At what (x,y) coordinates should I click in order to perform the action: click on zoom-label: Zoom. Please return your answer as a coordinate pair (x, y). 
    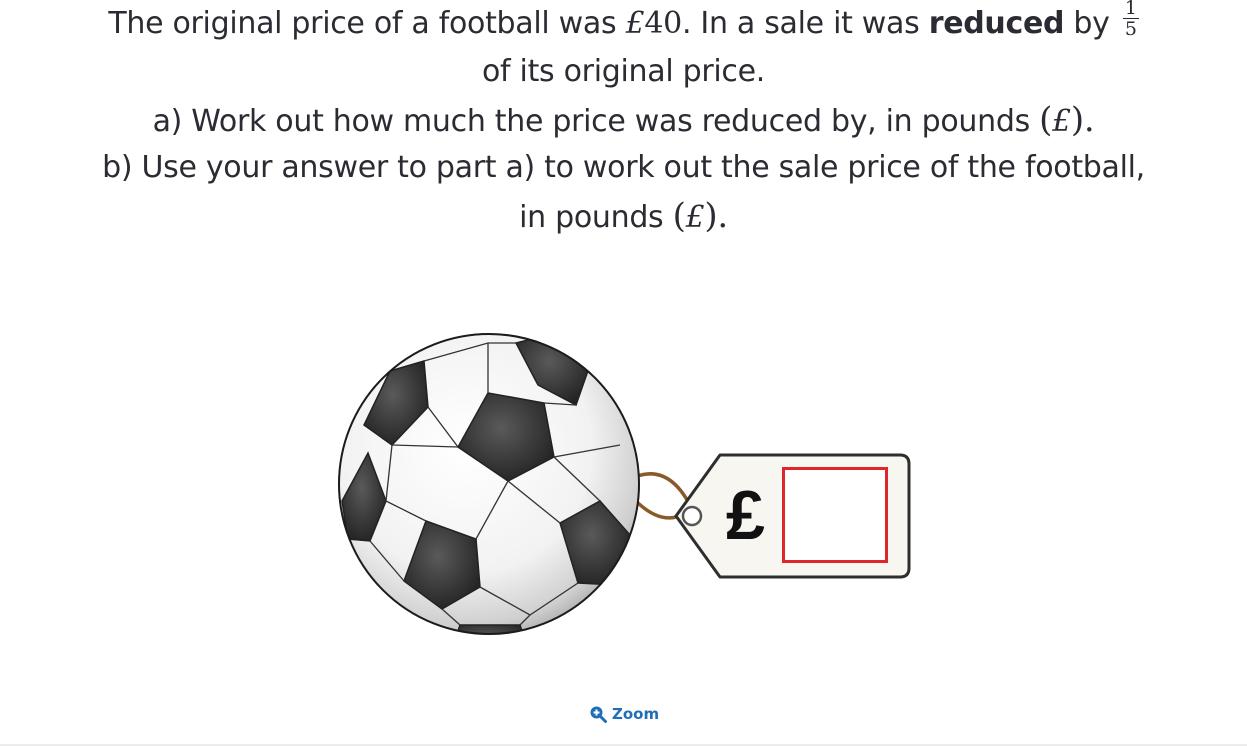
    Looking at the image, I should click on (636, 714).